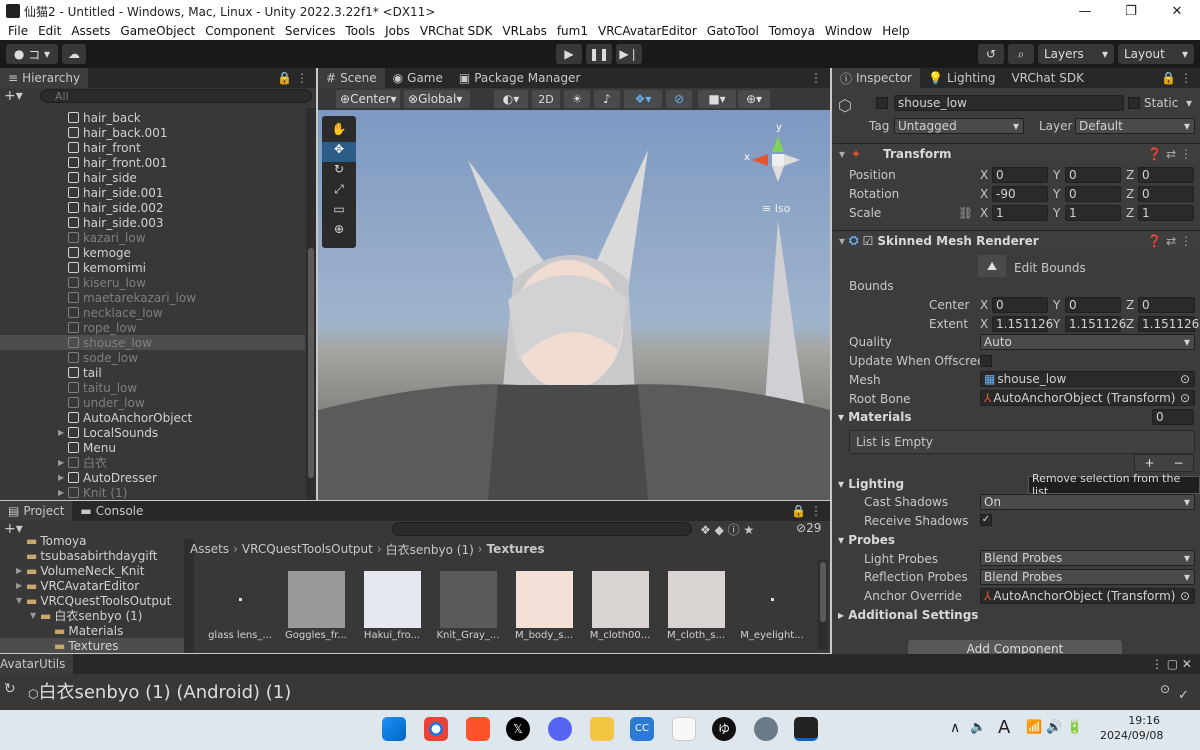  Describe the element at coordinates (724, 729) in the screenshot. I see `yu-app-icon: ゆ` at that location.